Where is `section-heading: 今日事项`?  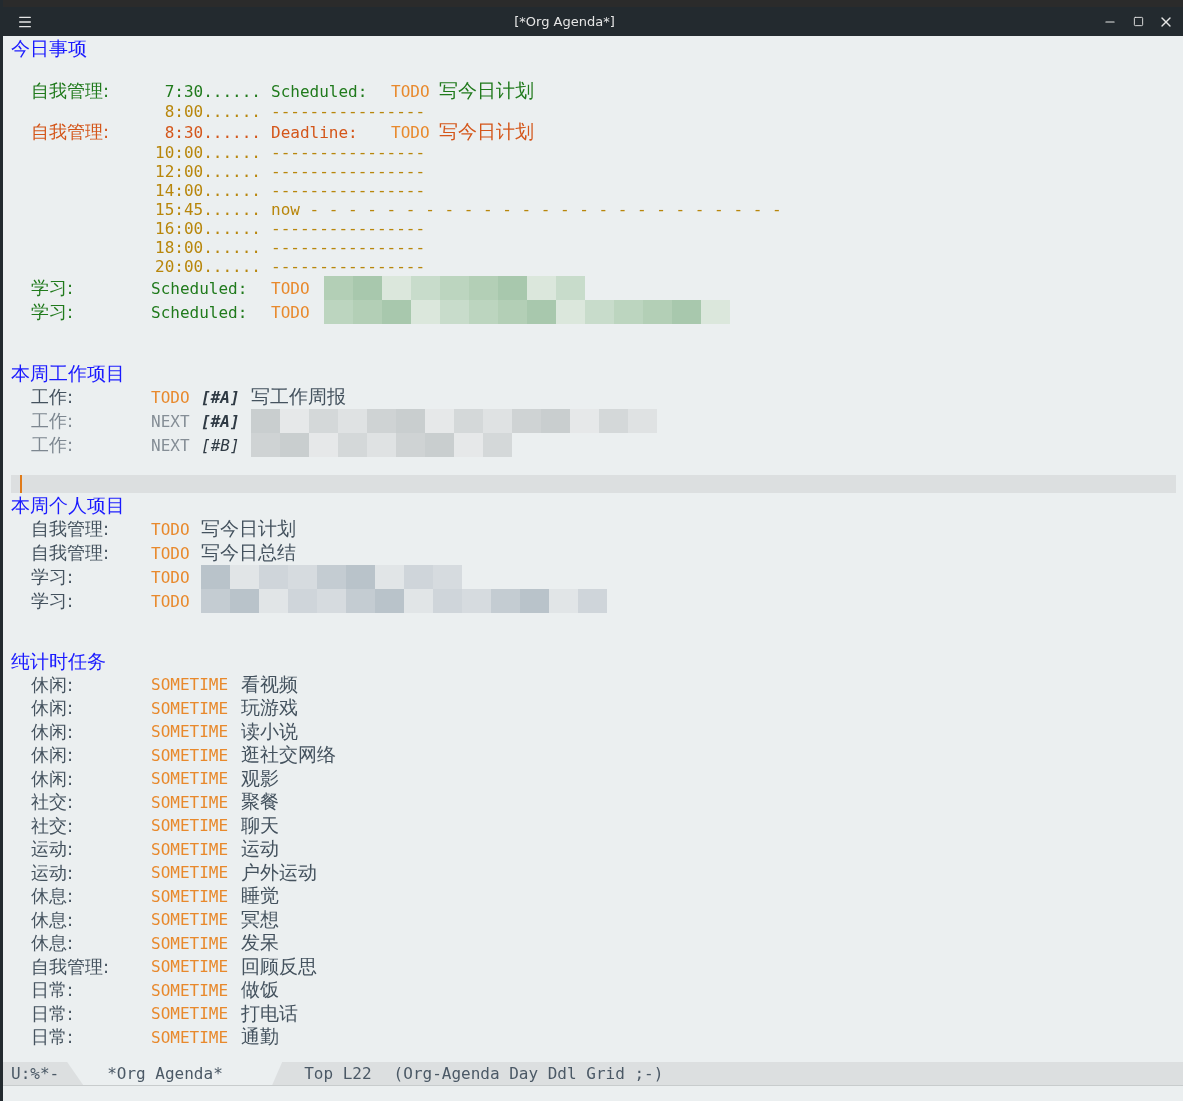
section-heading: 今日事项 is located at coordinates (49, 48).